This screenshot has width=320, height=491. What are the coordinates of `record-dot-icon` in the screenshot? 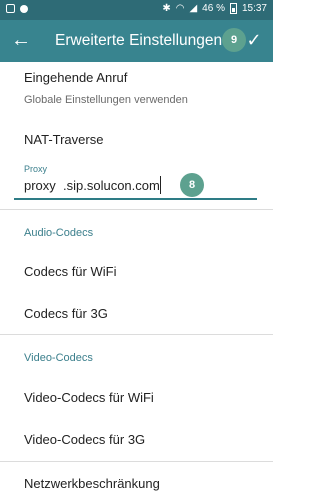 It's located at (24, 8).